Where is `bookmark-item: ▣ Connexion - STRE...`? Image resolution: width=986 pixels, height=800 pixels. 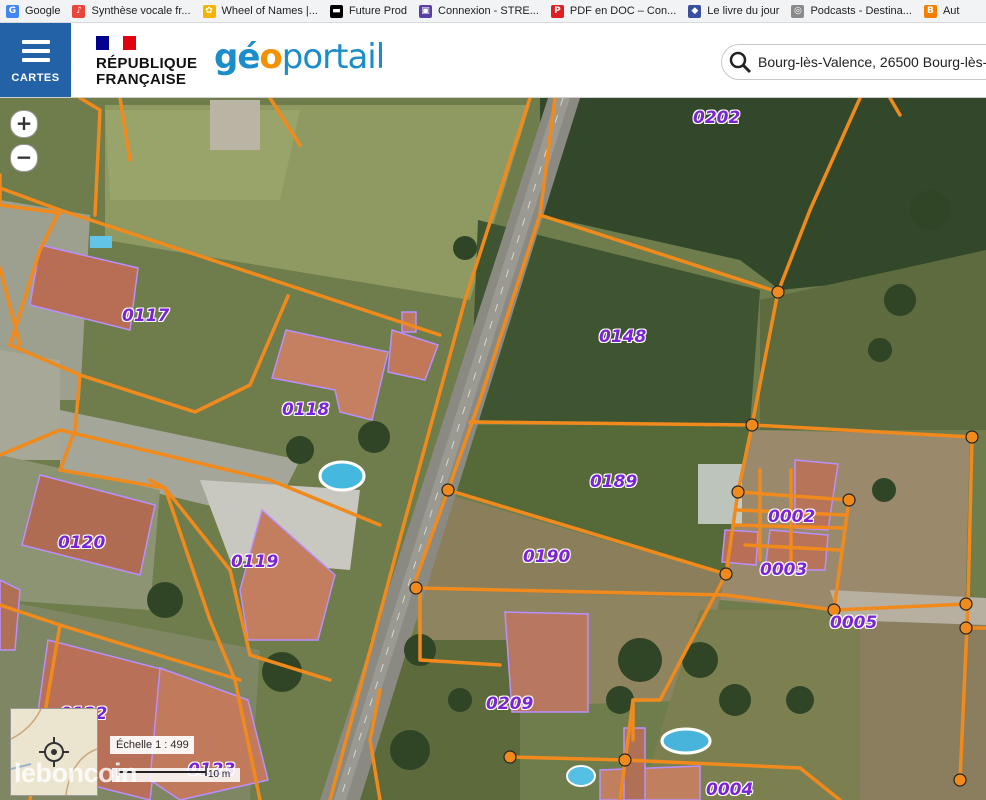 bookmark-item: ▣ Connexion - STRE... is located at coordinates (479, 11).